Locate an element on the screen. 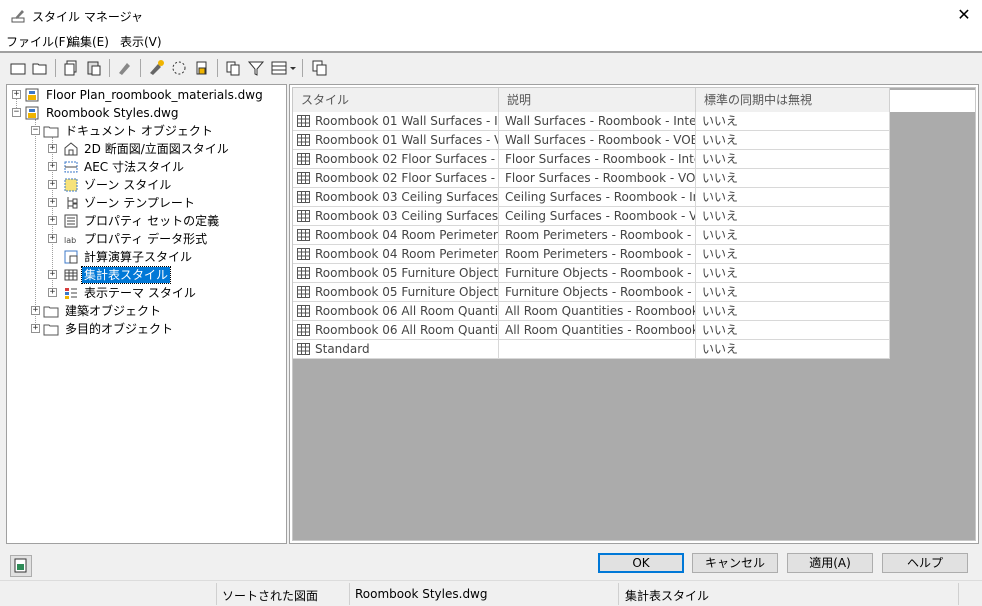 This screenshot has width=982, height=606. column-header-style: スタイル is located at coordinates (396, 100).